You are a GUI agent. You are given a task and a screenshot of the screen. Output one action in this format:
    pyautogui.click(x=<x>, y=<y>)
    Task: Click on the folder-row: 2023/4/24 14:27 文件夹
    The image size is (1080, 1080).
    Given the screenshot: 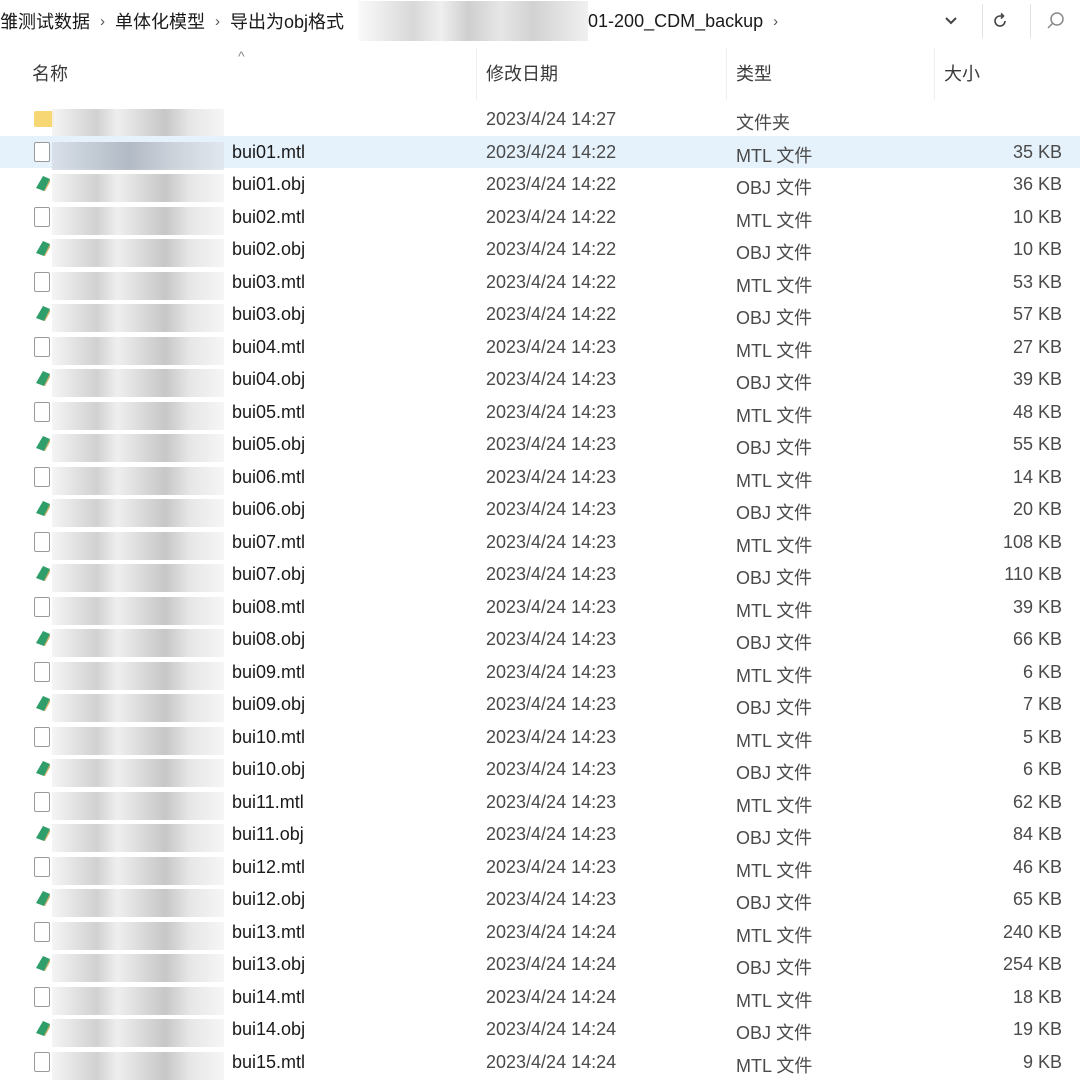 What is the action you would take?
    pyautogui.click(x=540, y=120)
    